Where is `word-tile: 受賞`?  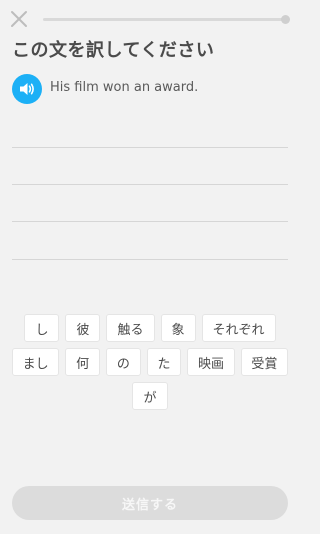 word-tile: 受賞 is located at coordinates (264, 362).